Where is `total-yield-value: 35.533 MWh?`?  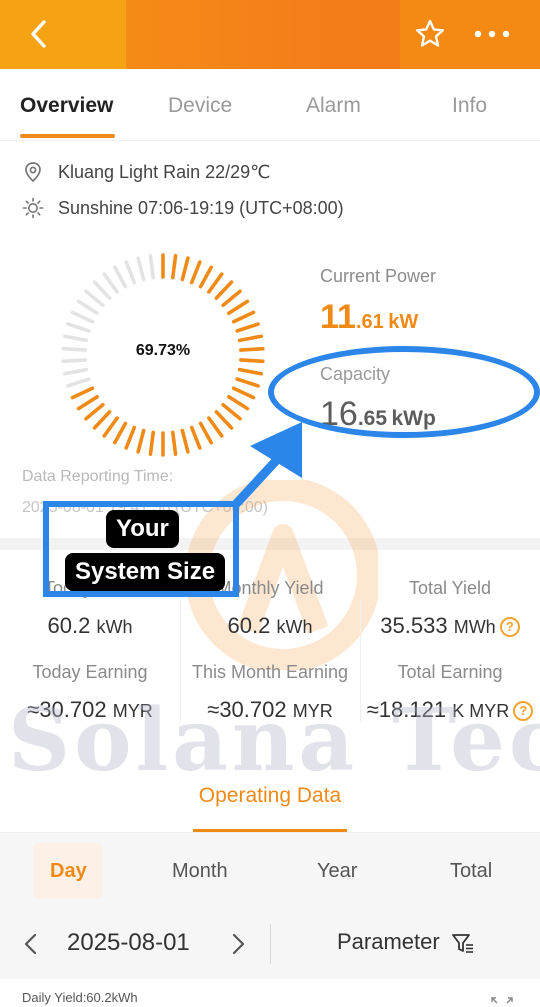
total-yield-value: 35.533 MWh? is located at coordinates (450, 626).